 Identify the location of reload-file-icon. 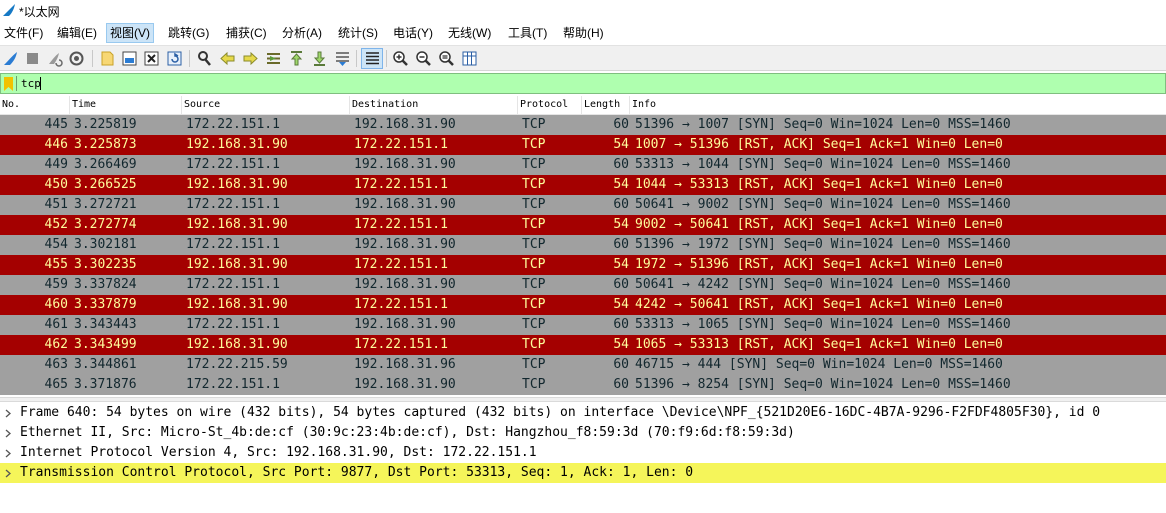
(174, 58).